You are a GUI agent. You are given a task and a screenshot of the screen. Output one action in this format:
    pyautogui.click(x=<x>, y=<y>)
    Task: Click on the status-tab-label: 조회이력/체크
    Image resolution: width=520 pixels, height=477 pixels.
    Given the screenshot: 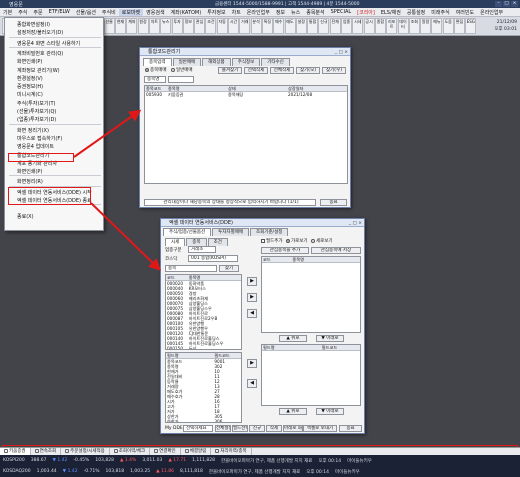 What is the action you would take?
    pyautogui.click(x=132, y=451)
    